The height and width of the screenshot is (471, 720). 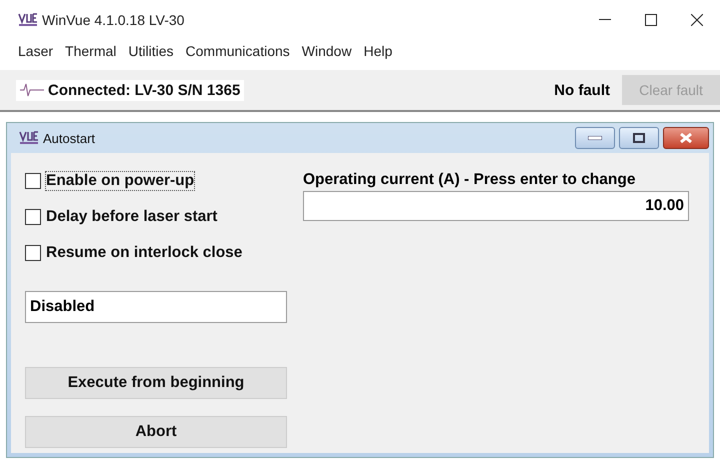 I want to click on menu-item: Laser, so click(x=36, y=51).